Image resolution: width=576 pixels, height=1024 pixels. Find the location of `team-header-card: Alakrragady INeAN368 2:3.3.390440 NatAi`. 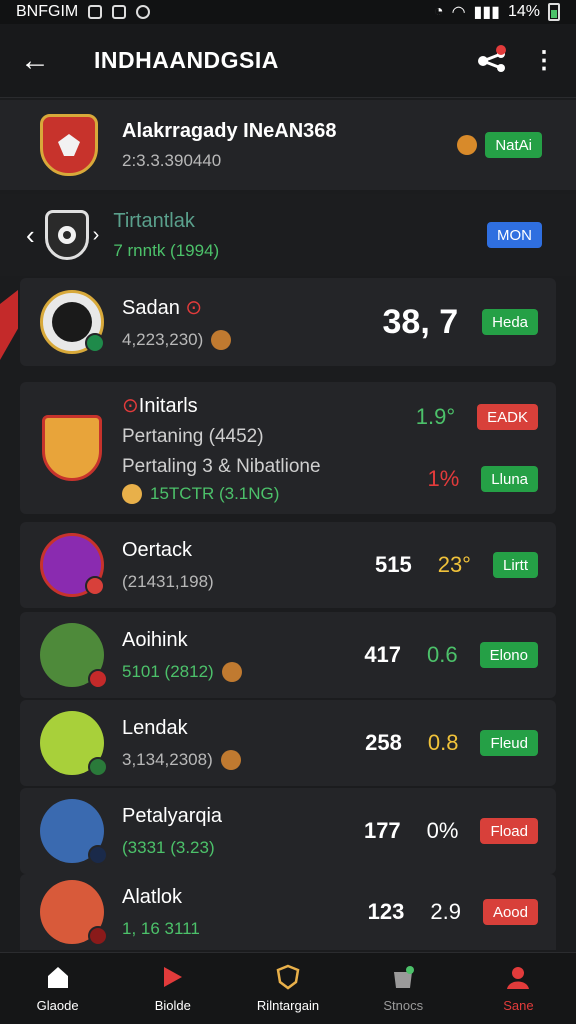

team-header-card: Alakrragady INeAN368 2:3.3.390440 NatAi is located at coordinates (288, 145).